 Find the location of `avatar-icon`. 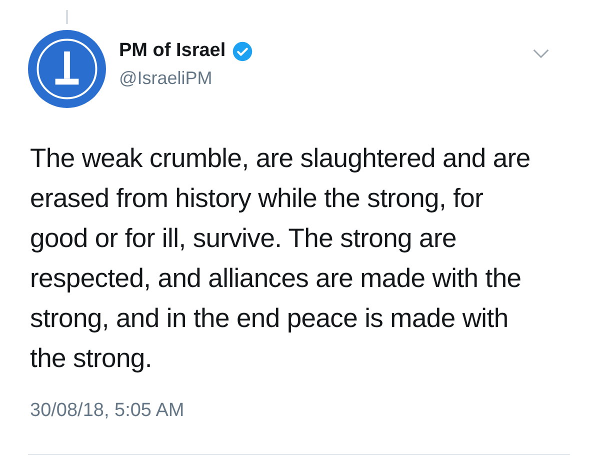

avatar-icon is located at coordinates (67, 69).